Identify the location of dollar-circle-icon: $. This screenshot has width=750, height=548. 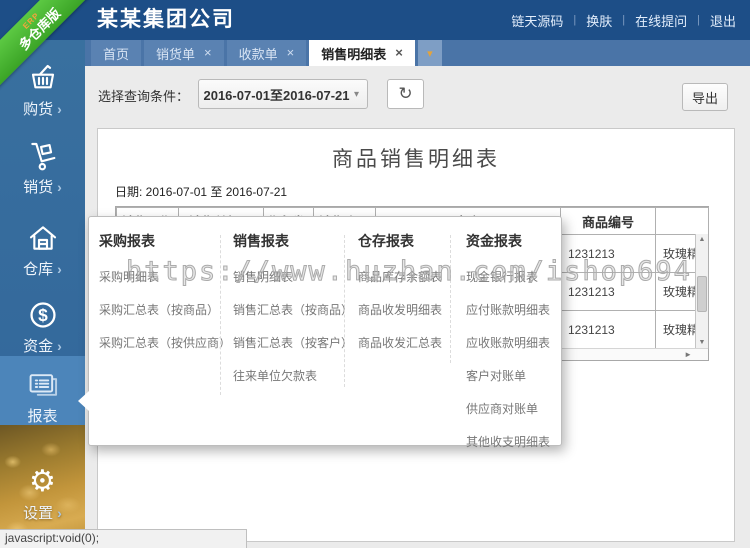
(43, 315).